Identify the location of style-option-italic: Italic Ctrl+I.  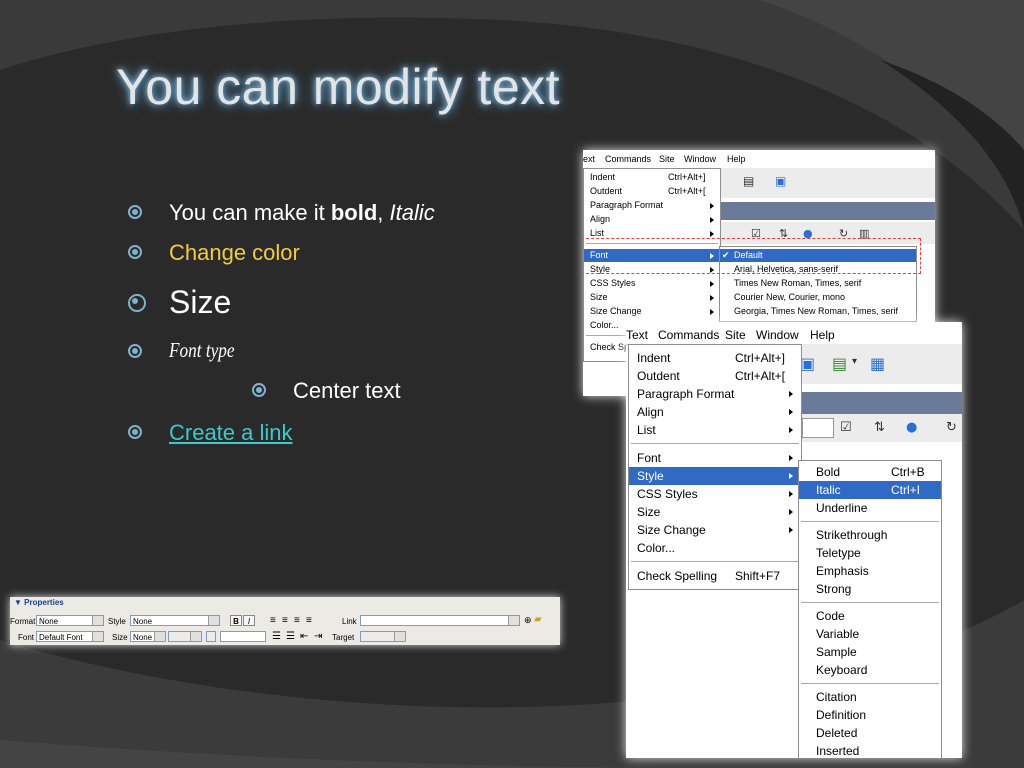
(870, 490).